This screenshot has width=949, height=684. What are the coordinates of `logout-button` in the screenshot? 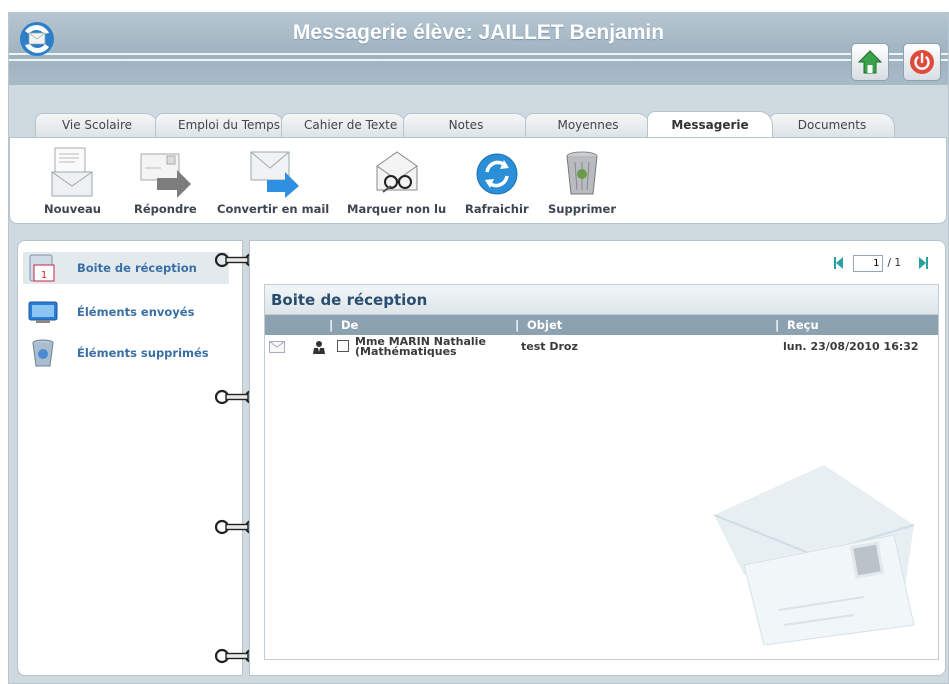 It's located at (922, 62).